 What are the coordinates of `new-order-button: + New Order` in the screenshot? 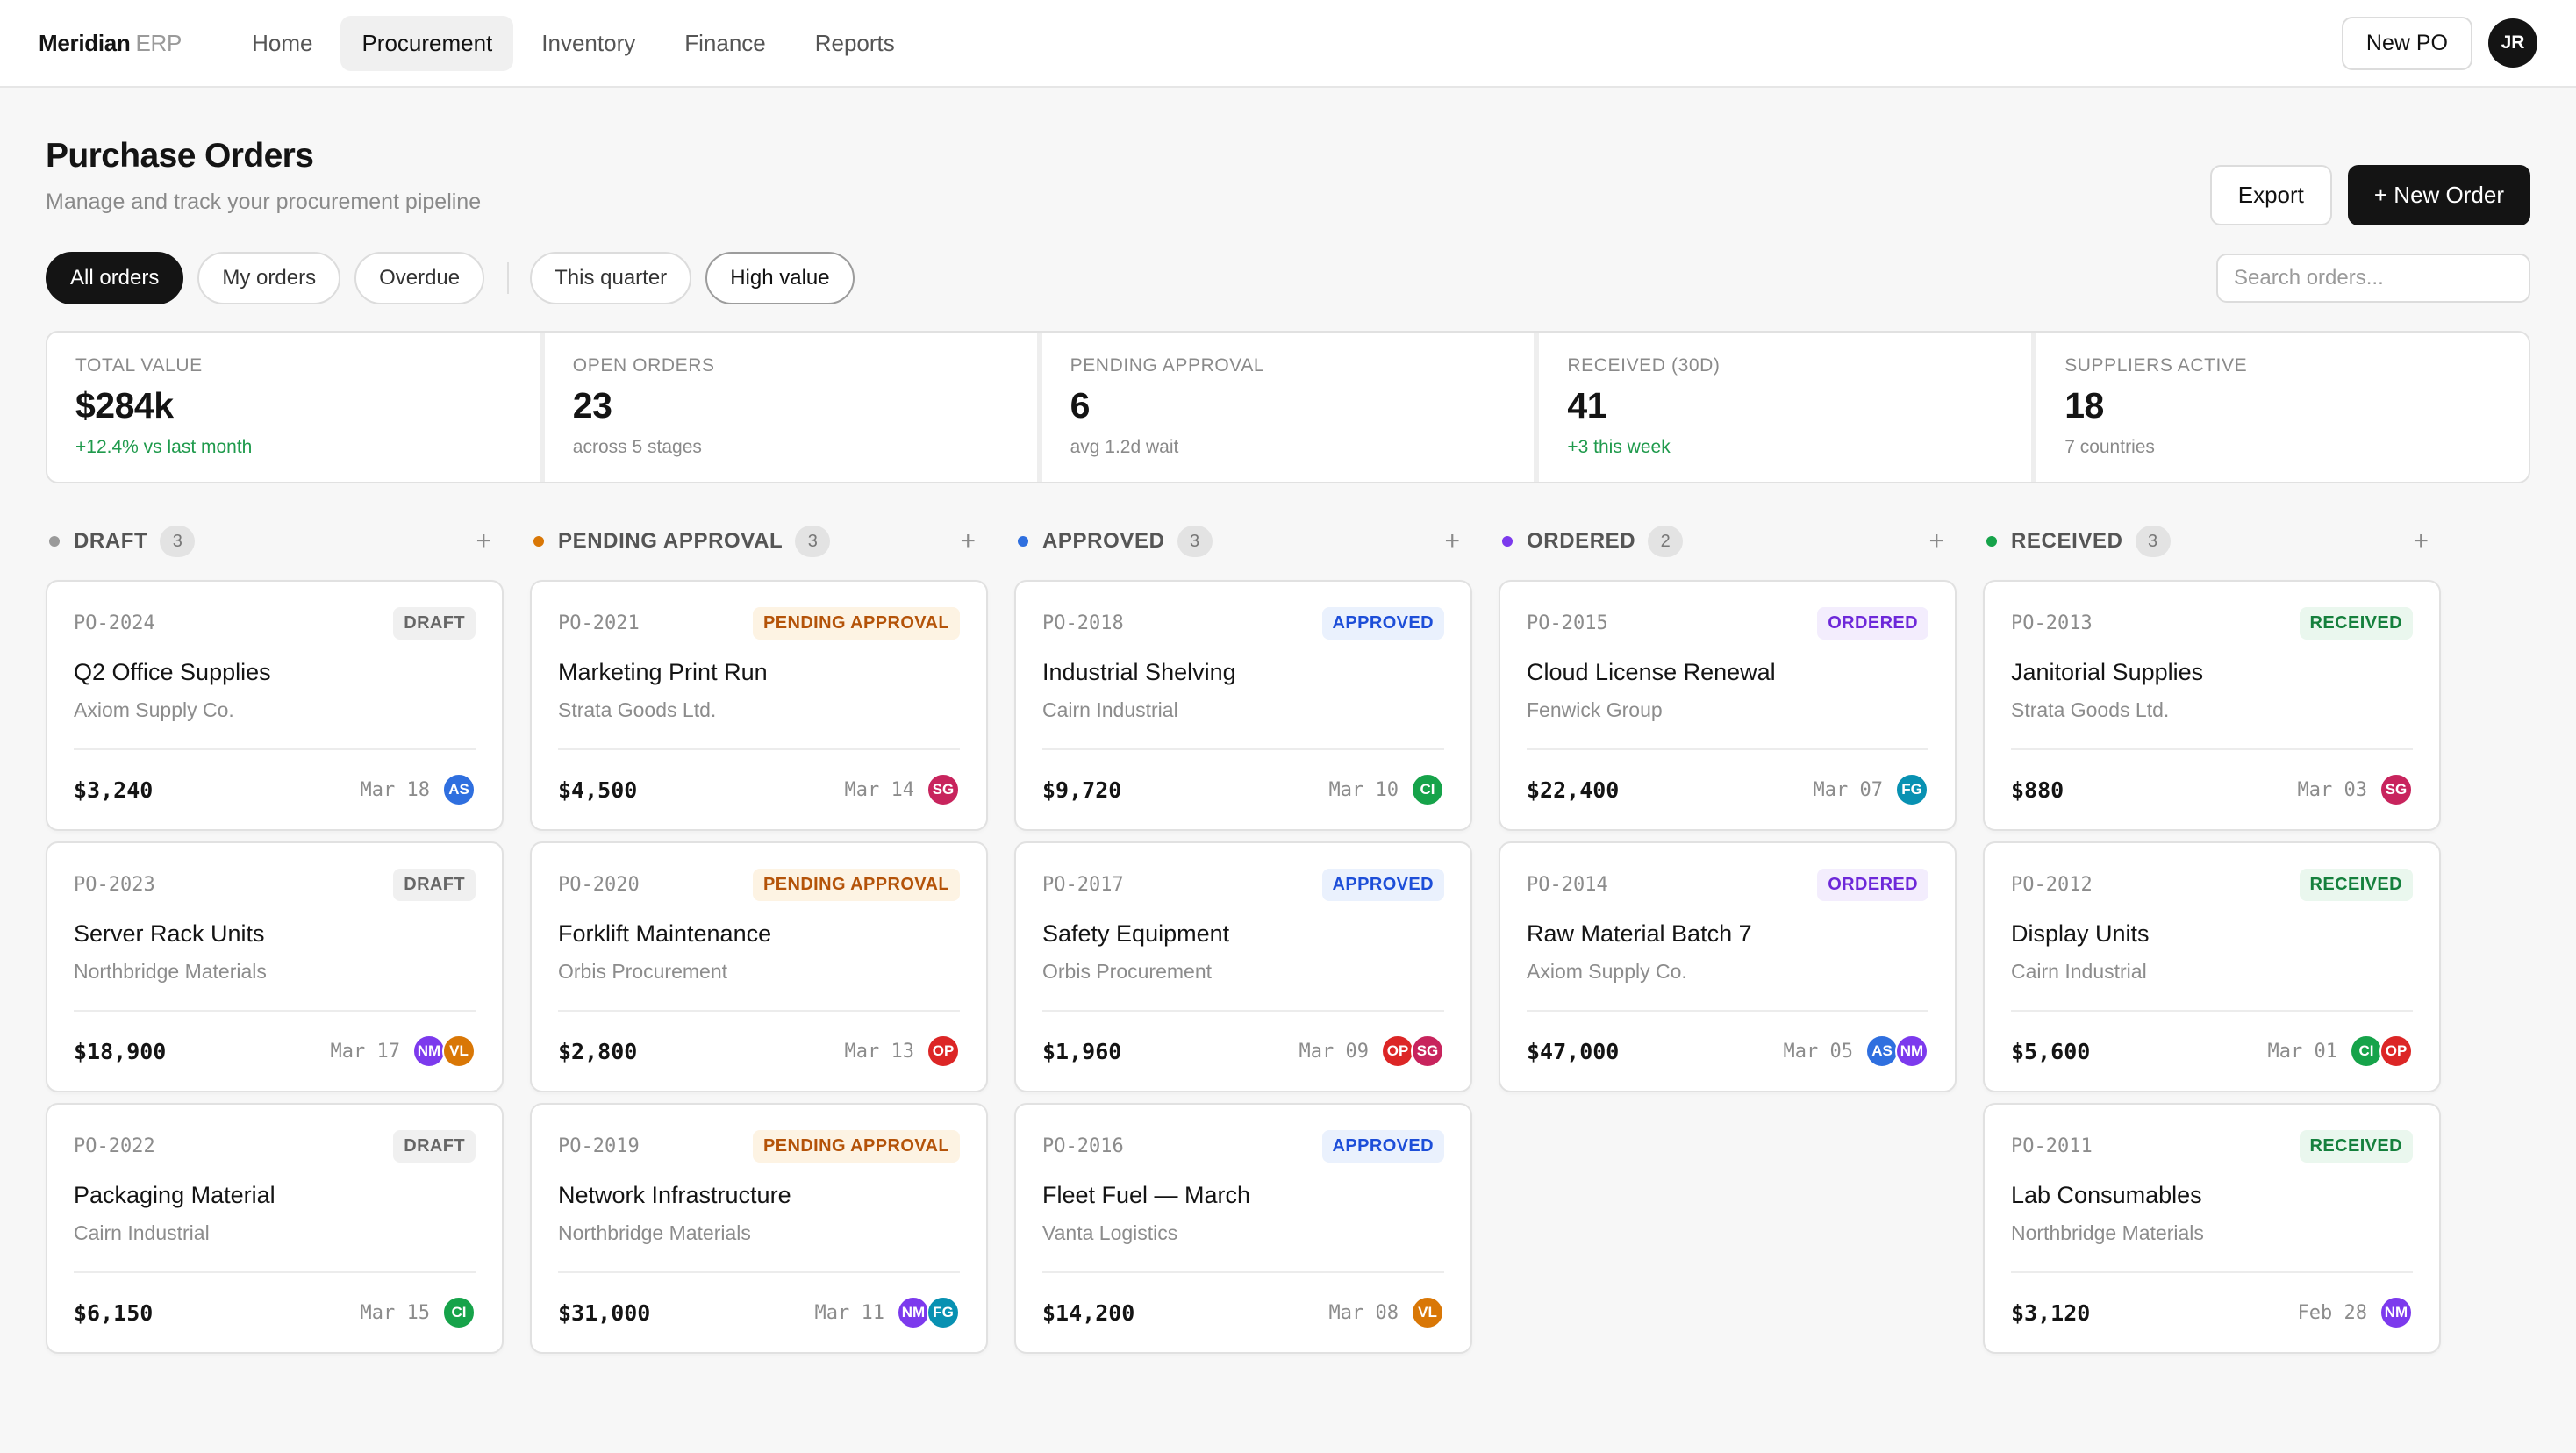 It's located at (2438, 195).